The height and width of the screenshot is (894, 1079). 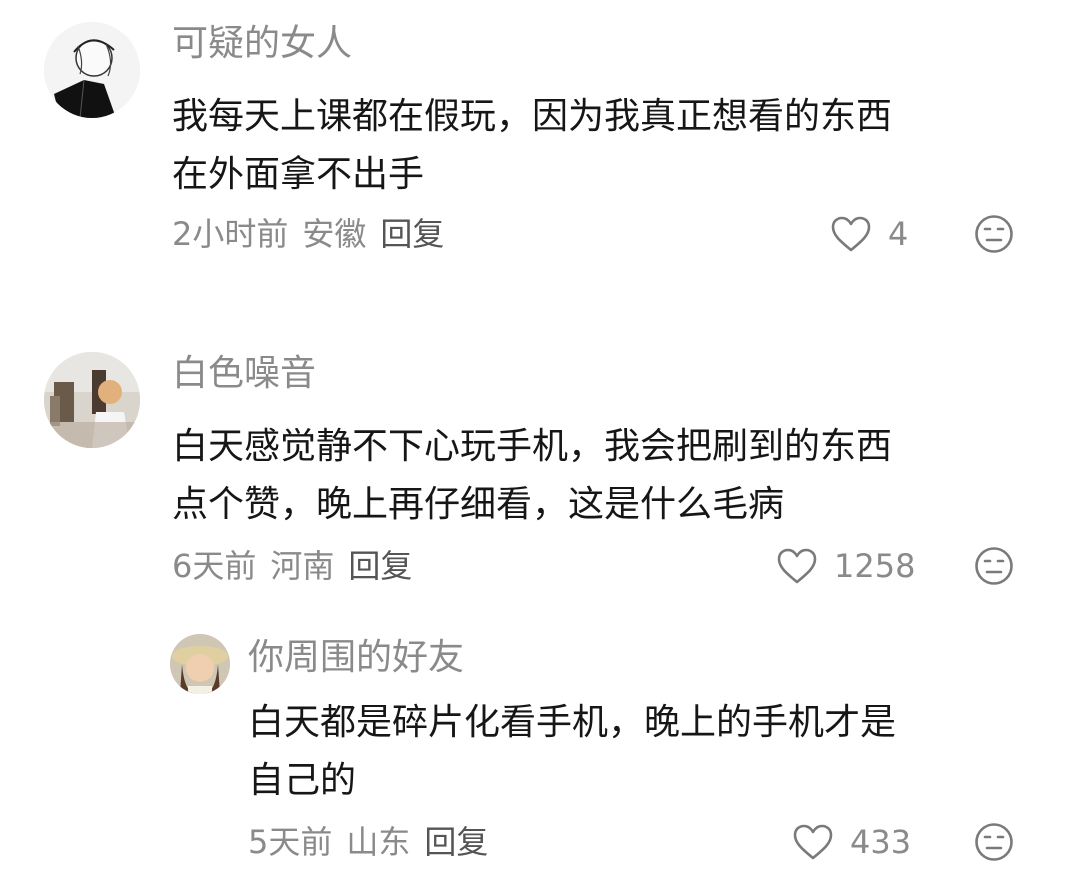 I want to click on comment-time: 2小时前, so click(x=230, y=234).